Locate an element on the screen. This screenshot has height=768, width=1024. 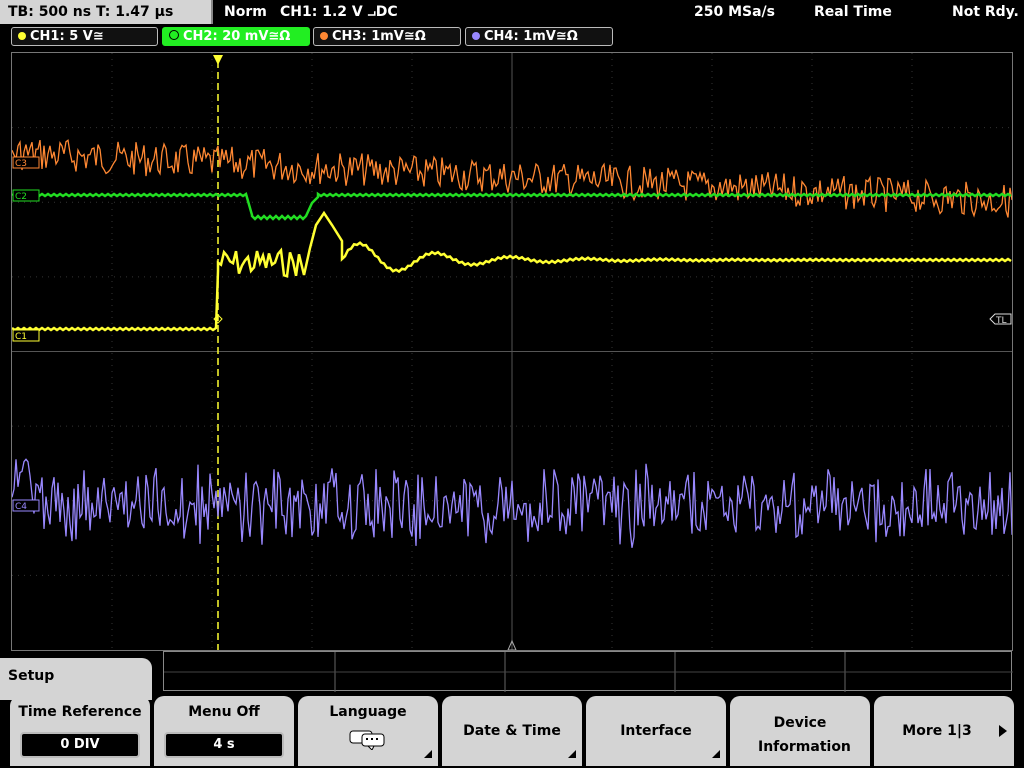
menu-off-softkey: Menu Off 4 s is located at coordinates (224, 731).